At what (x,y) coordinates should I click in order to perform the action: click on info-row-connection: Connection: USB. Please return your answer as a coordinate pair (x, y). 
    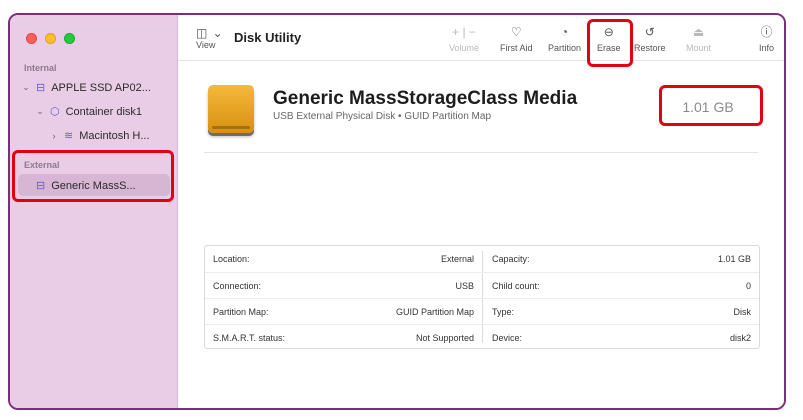
    Looking at the image, I should click on (343, 285).